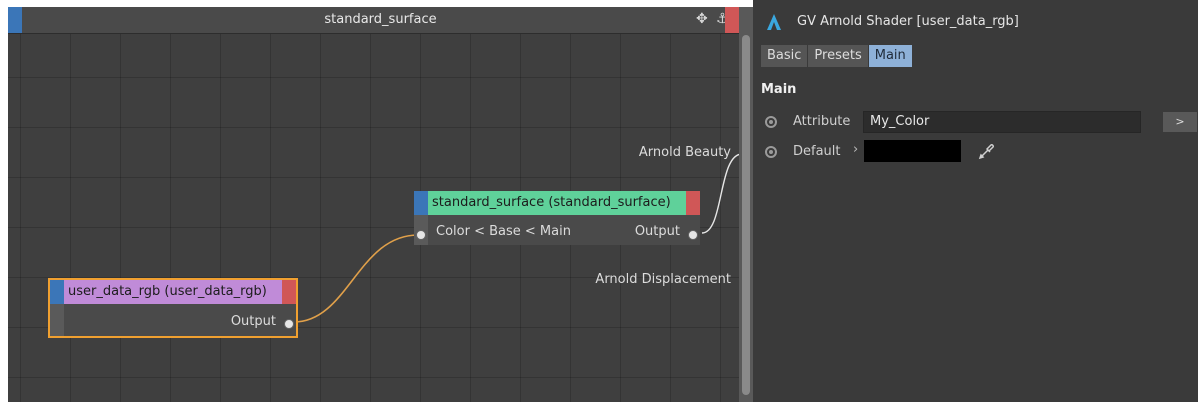 The image size is (1198, 402). What do you see at coordinates (912, 151) in the screenshot?
I see `default-color-swatch` at bounding box center [912, 151].